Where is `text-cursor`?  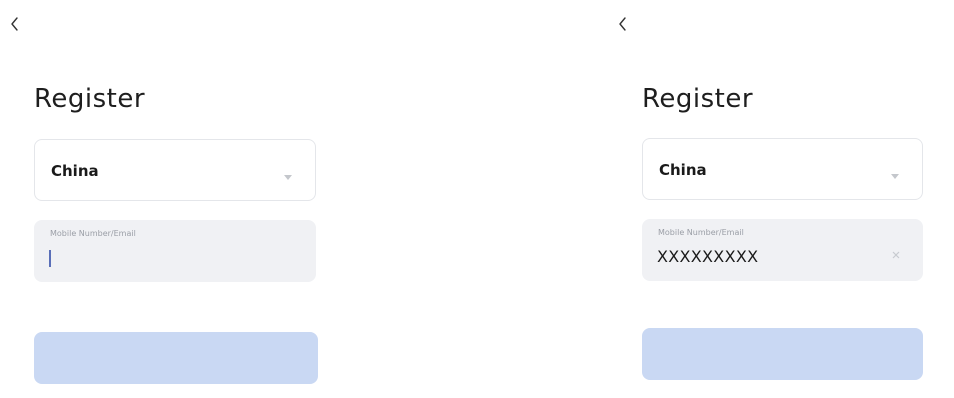 text-cursor is located at coordinates (50, 258).